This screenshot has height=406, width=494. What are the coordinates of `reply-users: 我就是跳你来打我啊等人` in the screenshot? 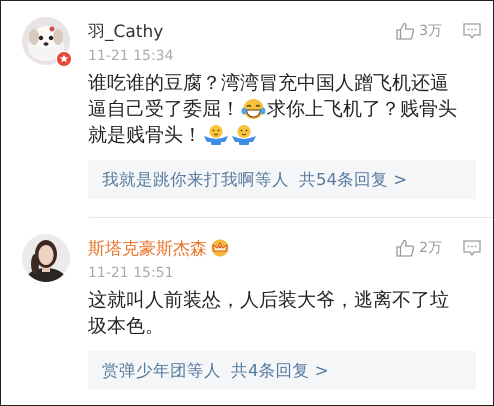 It's located at (195, 179).